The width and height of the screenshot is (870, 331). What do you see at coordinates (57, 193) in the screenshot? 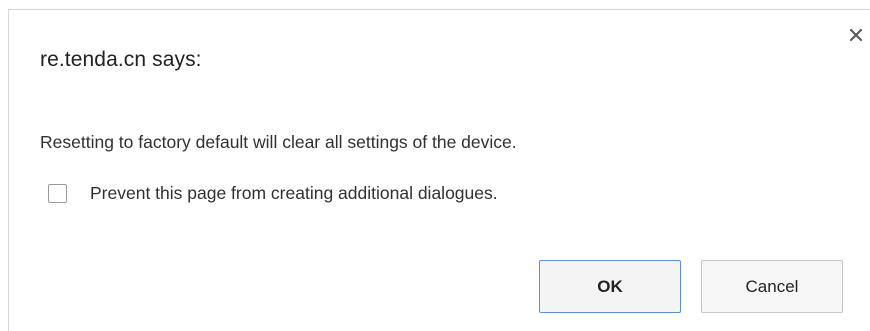
I see `prevent-dialogues-checkbox` at bounding box center [57, 193].